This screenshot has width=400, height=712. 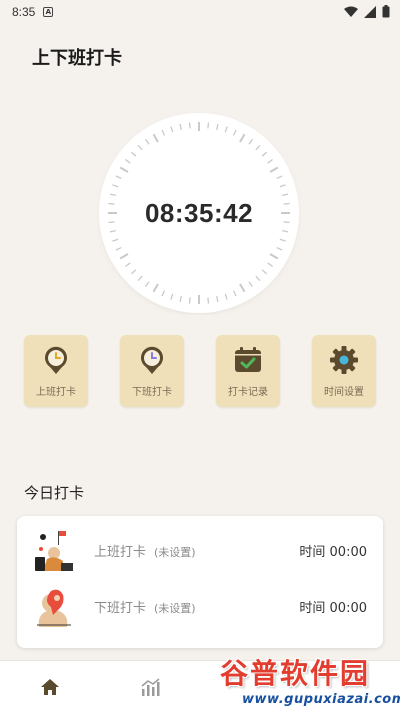 What do you see at coordinates (321, 699) in the screenshot?
I see `watermark-url: www.gupuxiazai.com` at bounding box center [321, 699].